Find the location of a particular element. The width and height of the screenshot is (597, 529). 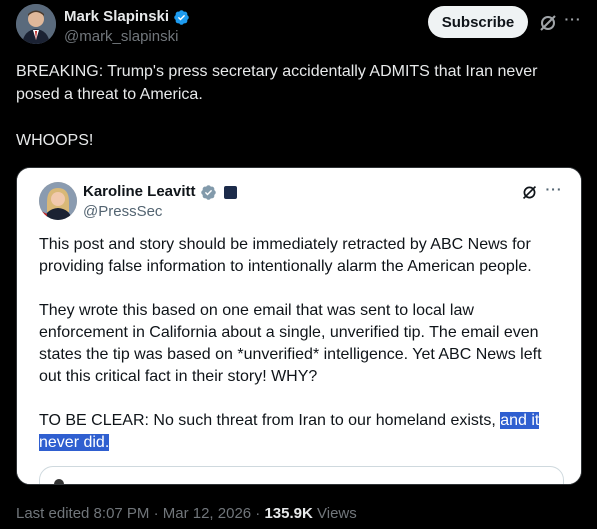

quoted-avatar is located at coordinates (58, 201).